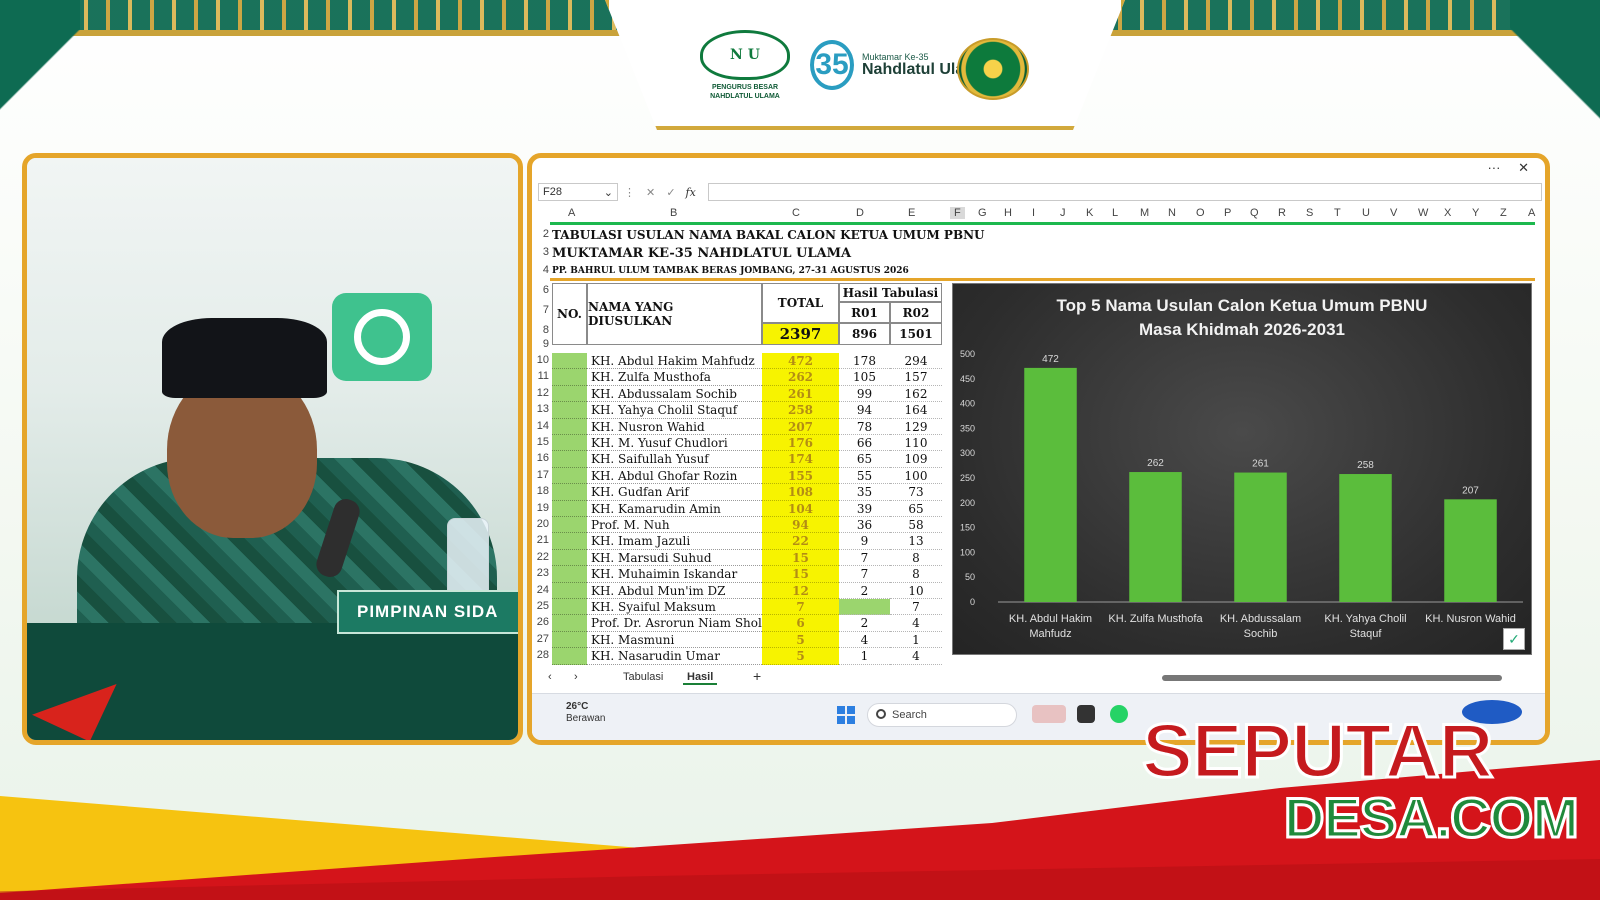  I want to click on row-r02-cell: 100, so click(916, 476).